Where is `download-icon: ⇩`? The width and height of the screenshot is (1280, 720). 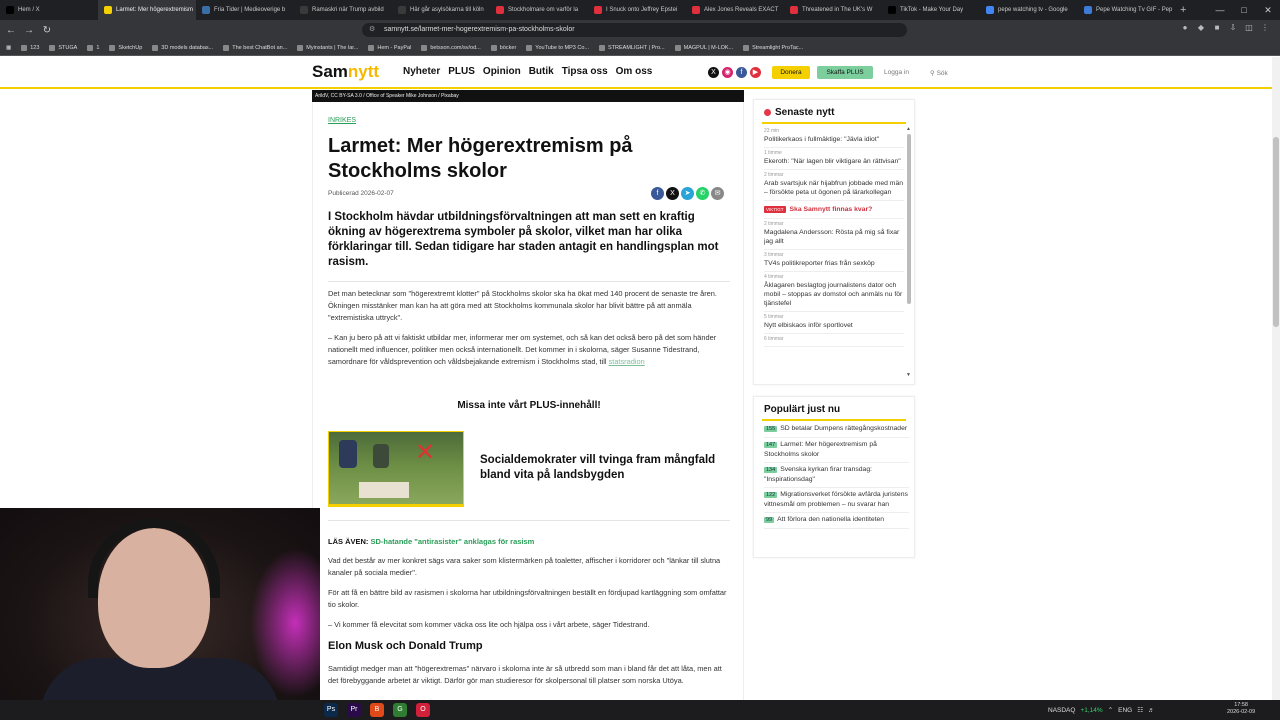 download-icon: ⇩ is located at coordinates (1233, 29).